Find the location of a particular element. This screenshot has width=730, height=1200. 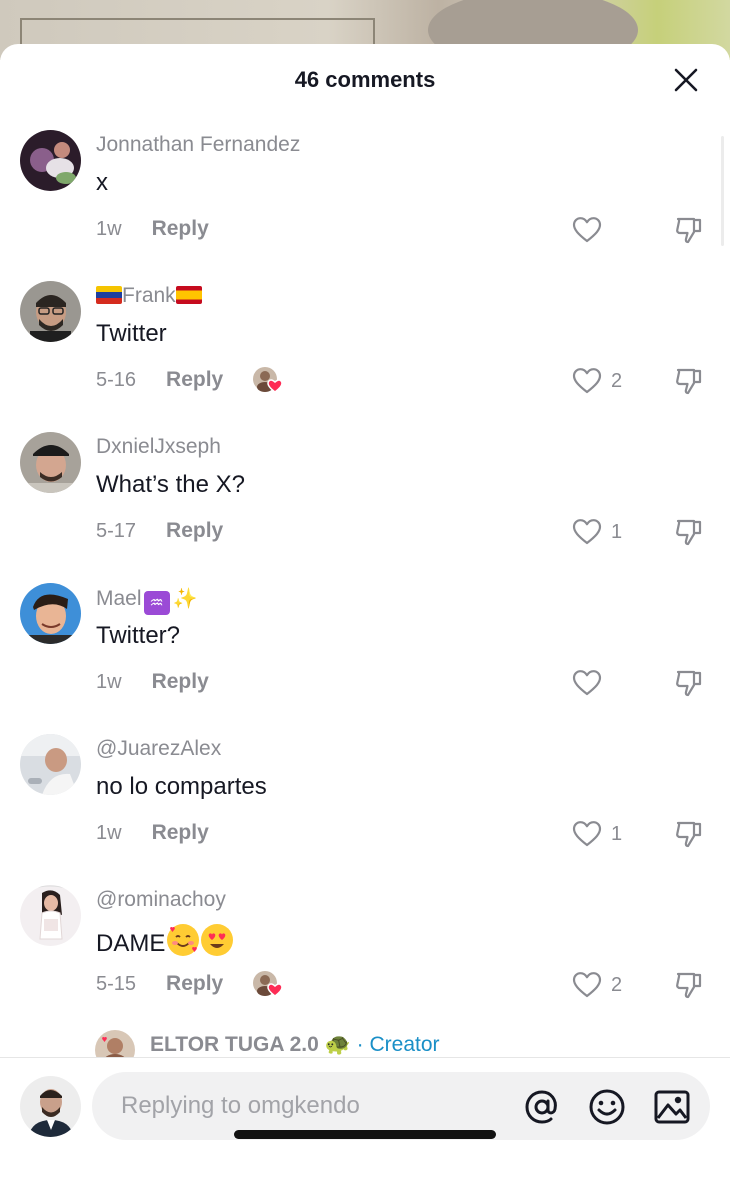

comment-username: DxnielJxseph is located at coordinates (158, 447).